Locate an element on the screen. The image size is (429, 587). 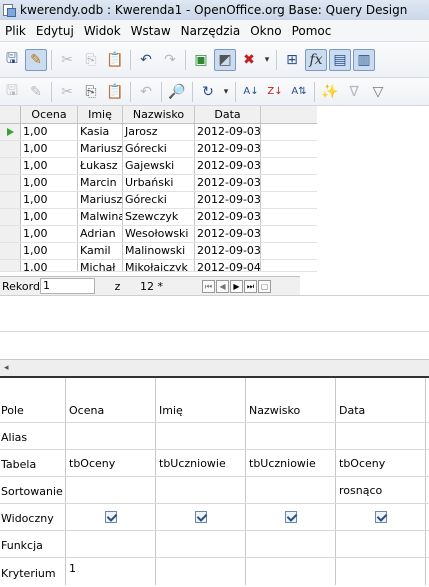
cell-nazwisko: Urbański is located at coordinates (159, 183).